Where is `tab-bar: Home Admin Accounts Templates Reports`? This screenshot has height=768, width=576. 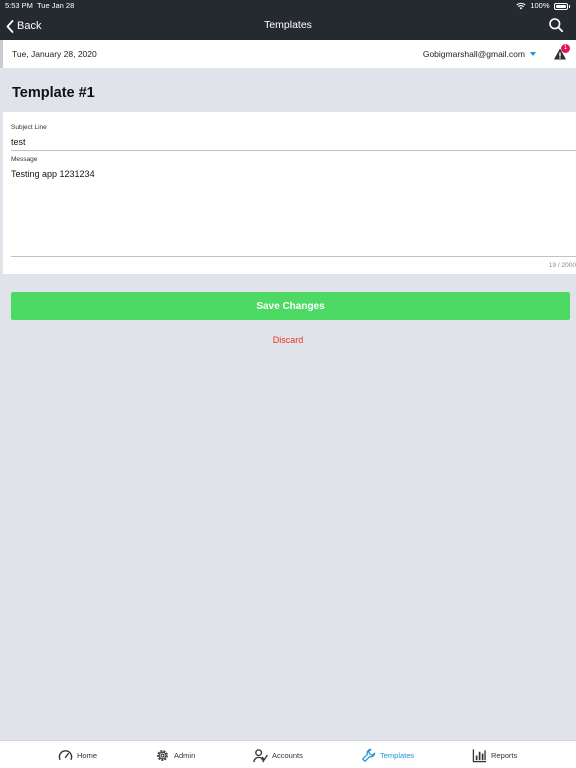 tab-bar: Home Admin Accounts Templates Reports is located at coordinates (288, 754).